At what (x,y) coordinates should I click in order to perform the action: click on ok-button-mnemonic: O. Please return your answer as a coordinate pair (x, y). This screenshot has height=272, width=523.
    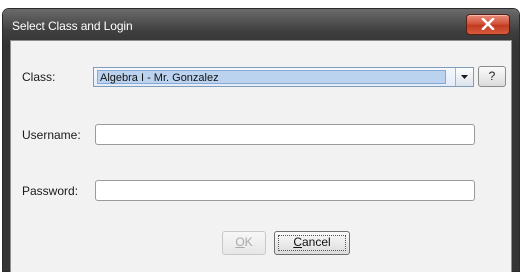
    Looking at the image, I should click on (240, 242).